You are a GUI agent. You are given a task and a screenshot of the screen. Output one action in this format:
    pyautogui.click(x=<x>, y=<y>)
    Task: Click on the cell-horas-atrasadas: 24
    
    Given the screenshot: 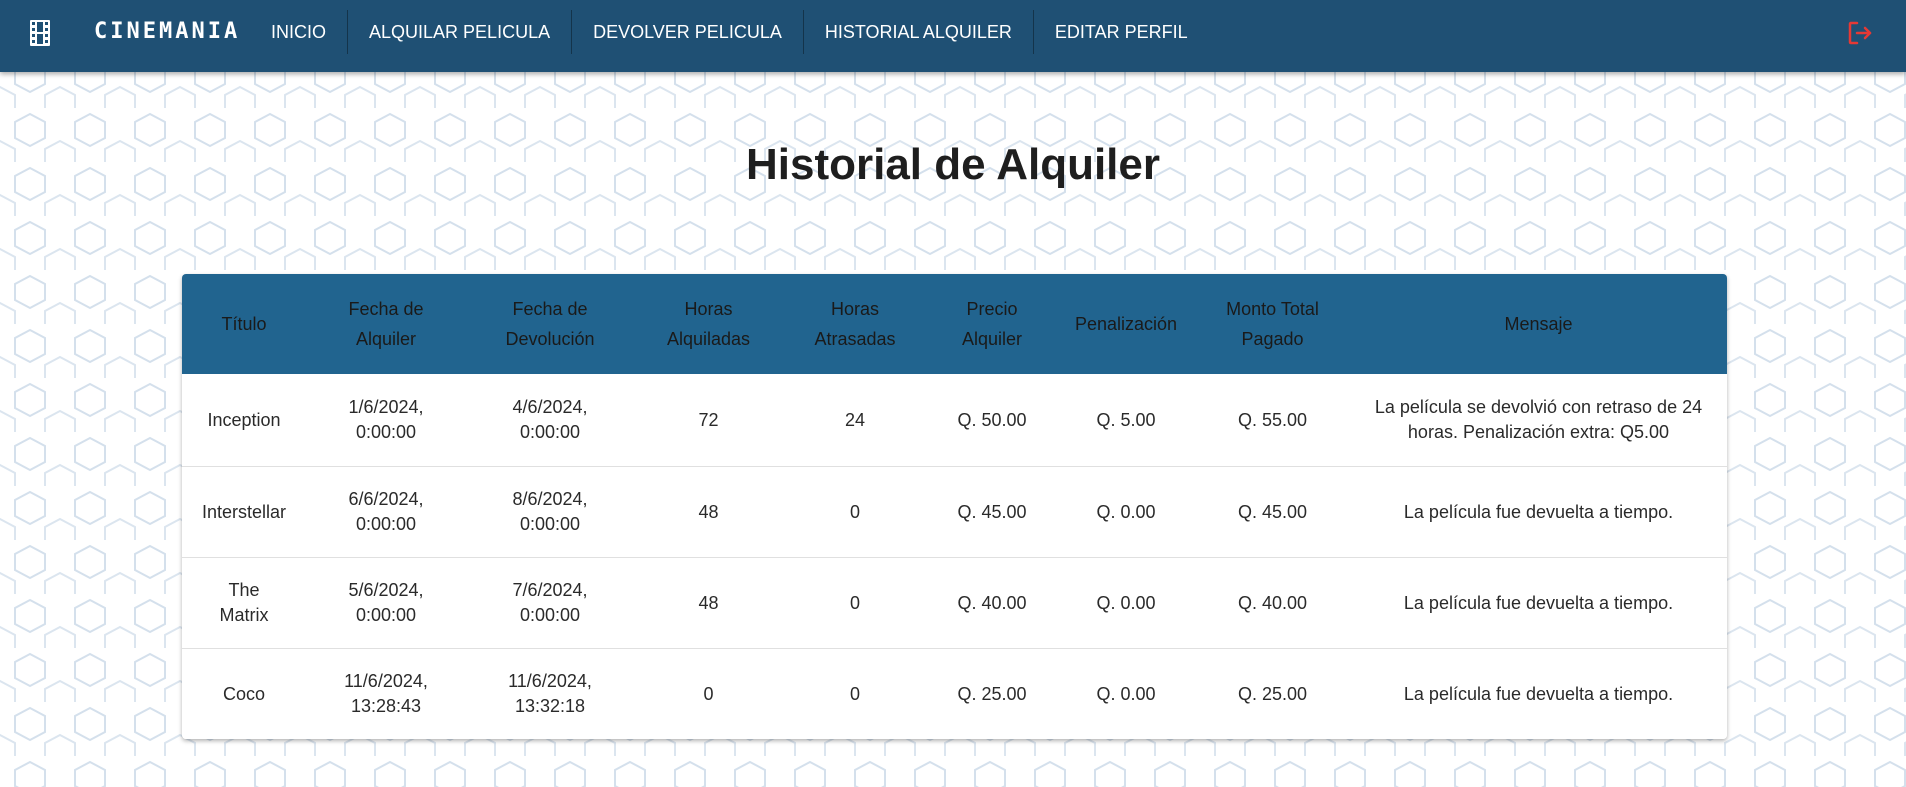 What is the action you would take?
    pyautogui.click(x=855, y=420)
    